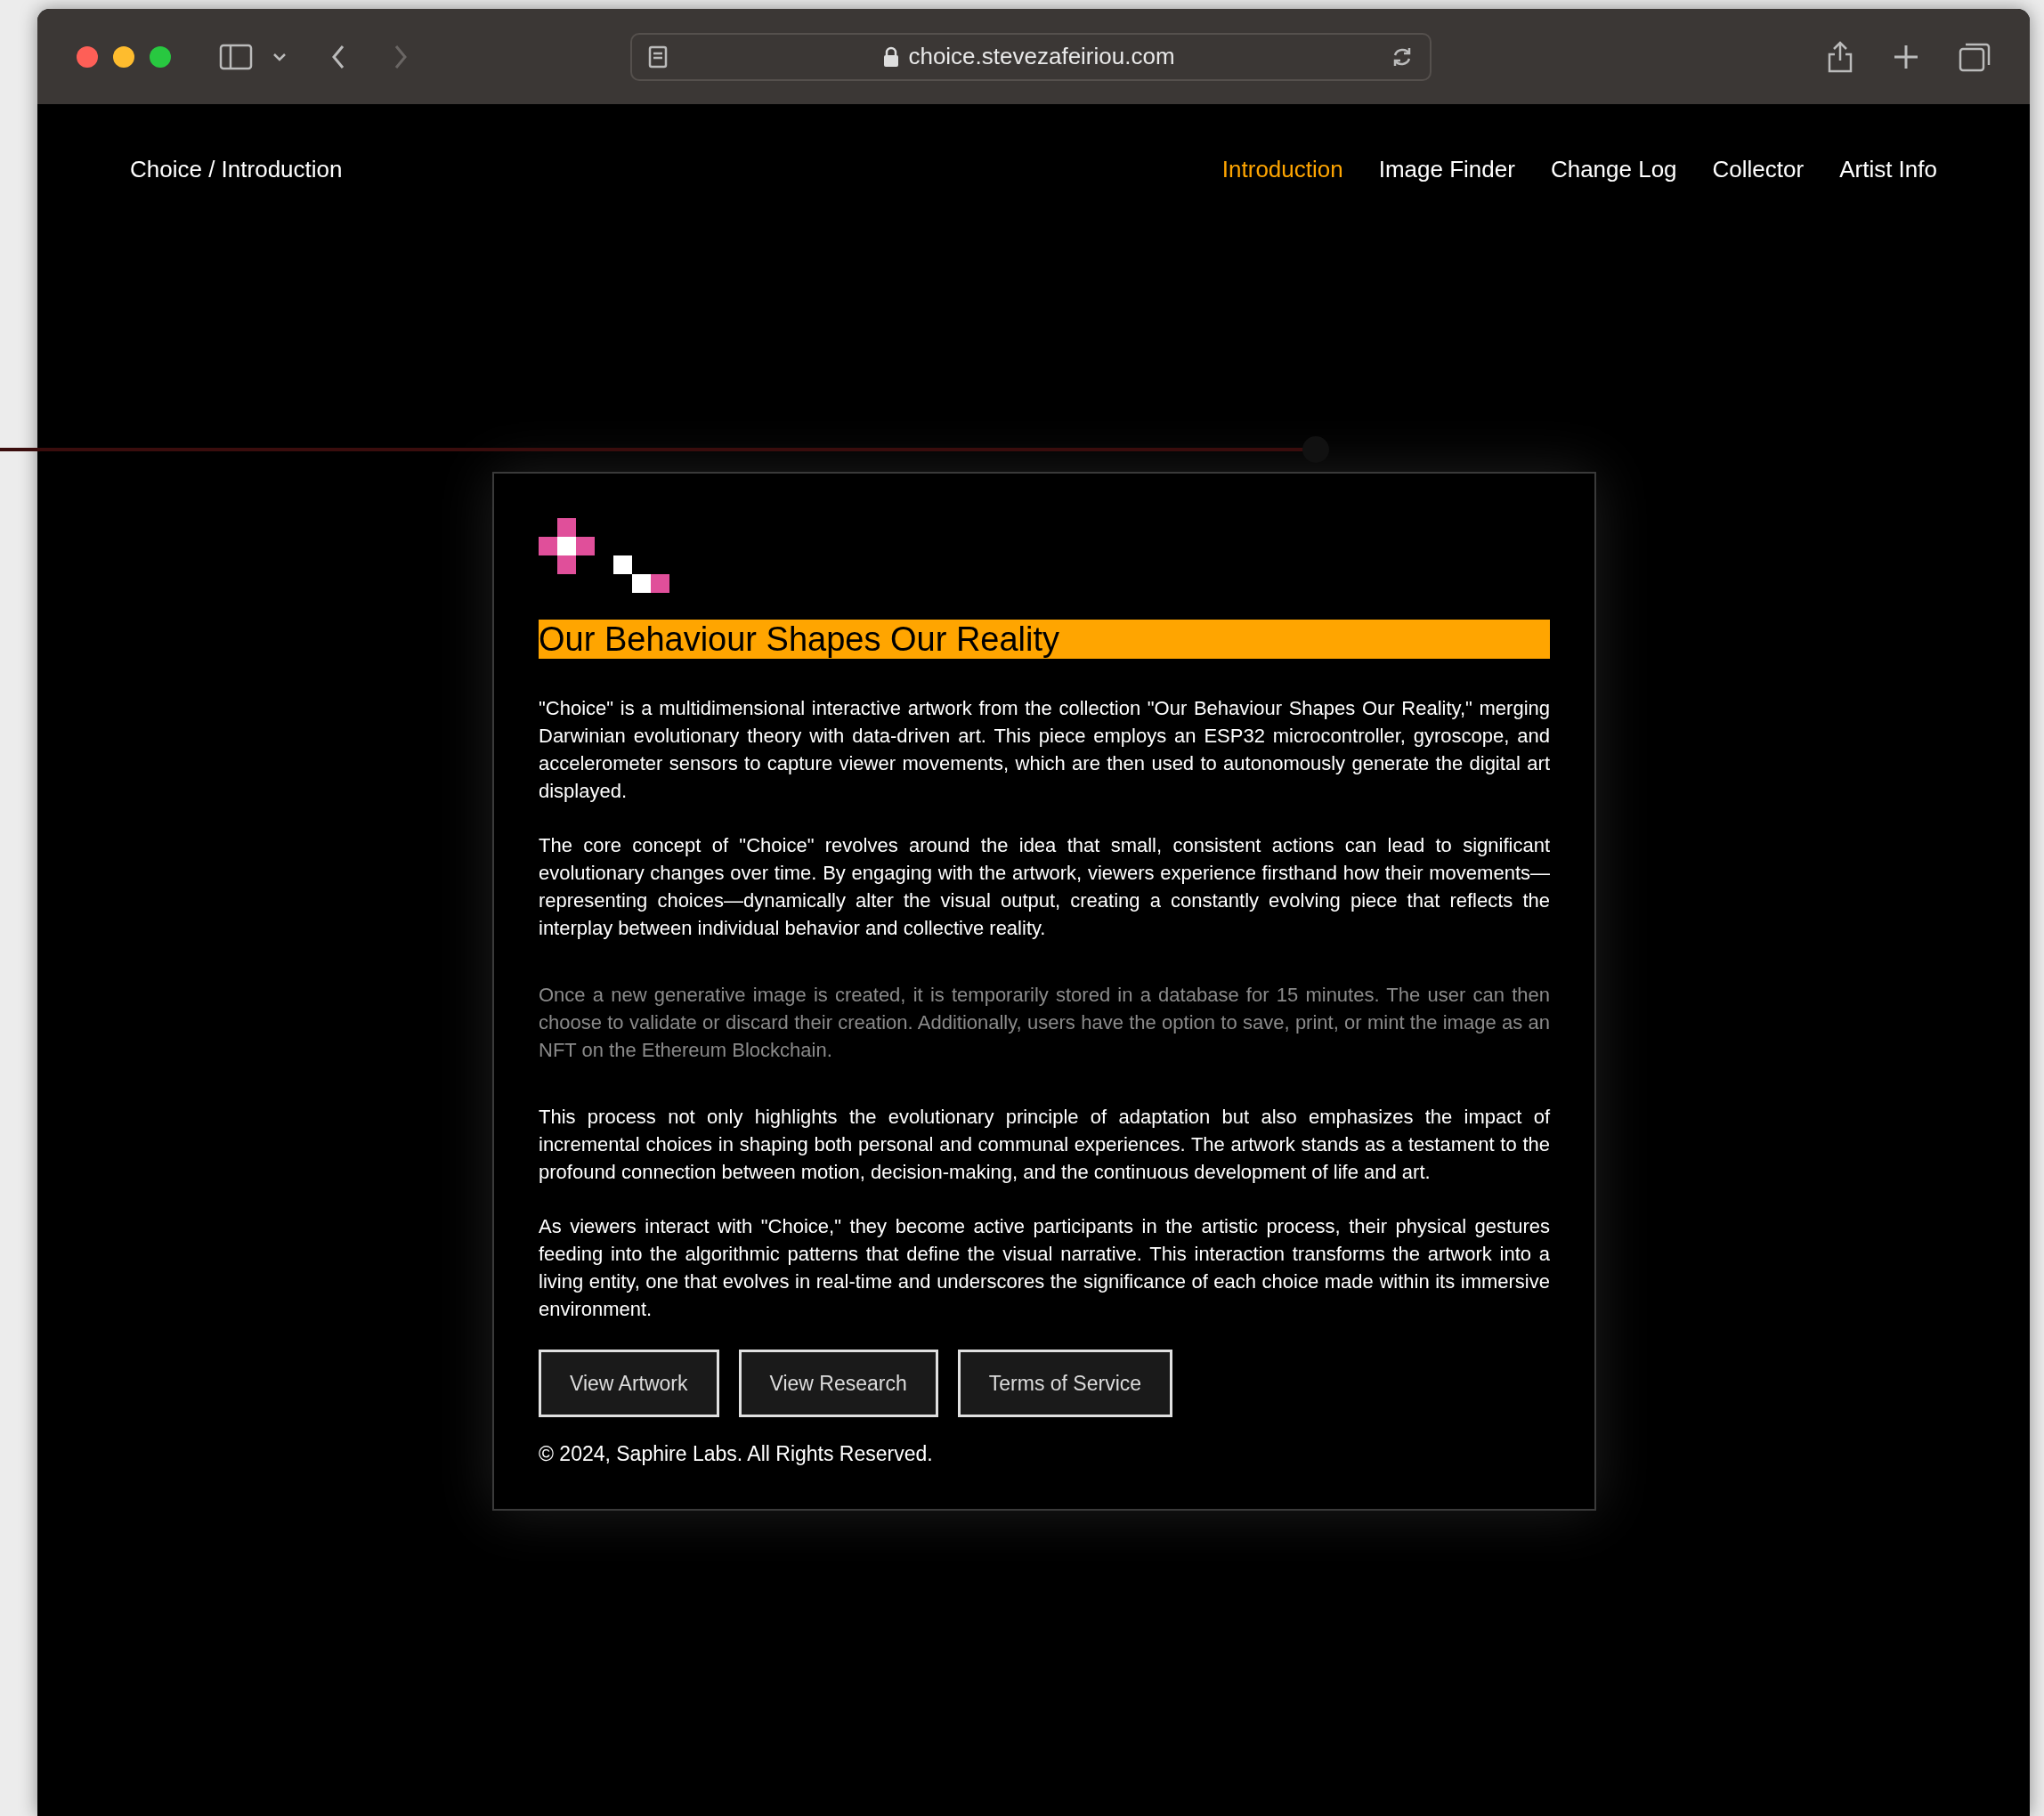 This screenshot has height=1816, width=2044. What do you see at coordinates (658, 57) in the screenshot?
I see `reader-icon` at bounding box center [658, 57].